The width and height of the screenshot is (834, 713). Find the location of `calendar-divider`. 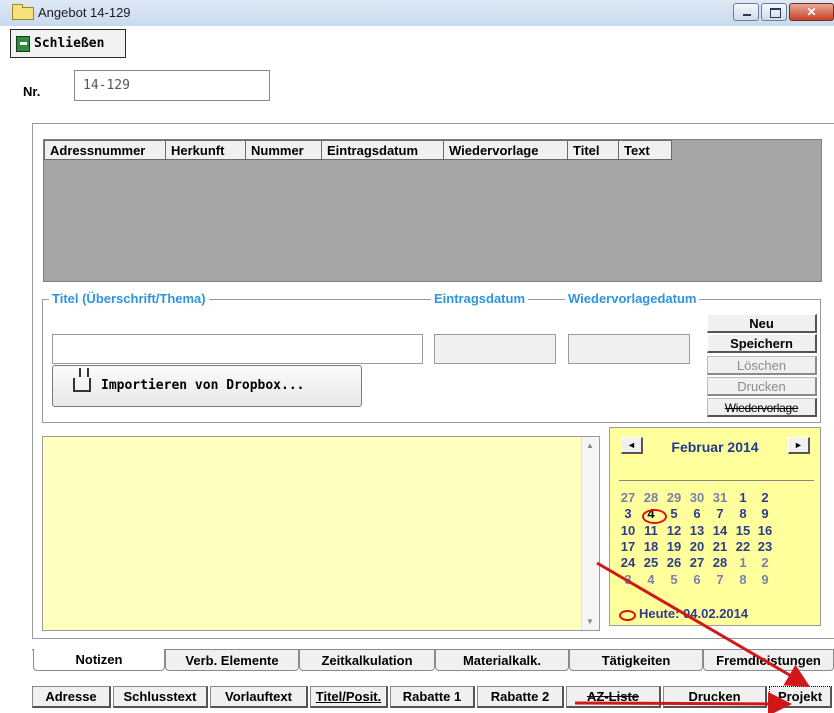

calendar-divider is located at coordinates (716, 480).